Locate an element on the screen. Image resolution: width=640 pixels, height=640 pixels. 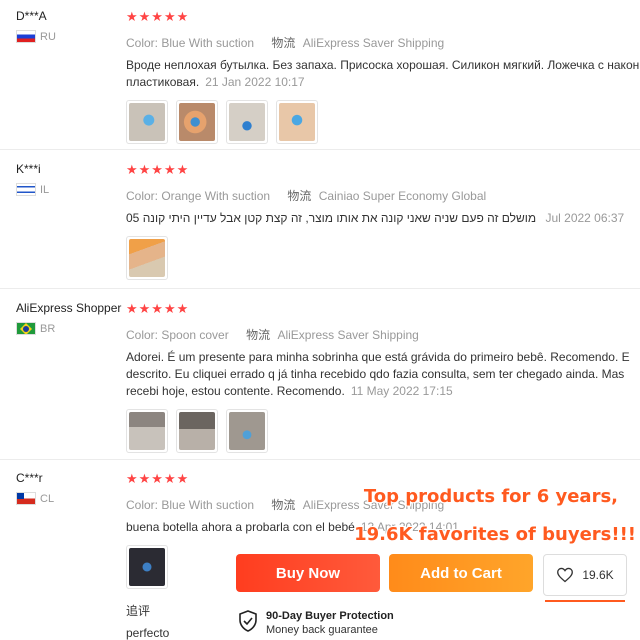
review-date: 11 May 2022 17:15 is located at coordinates (401, 391).